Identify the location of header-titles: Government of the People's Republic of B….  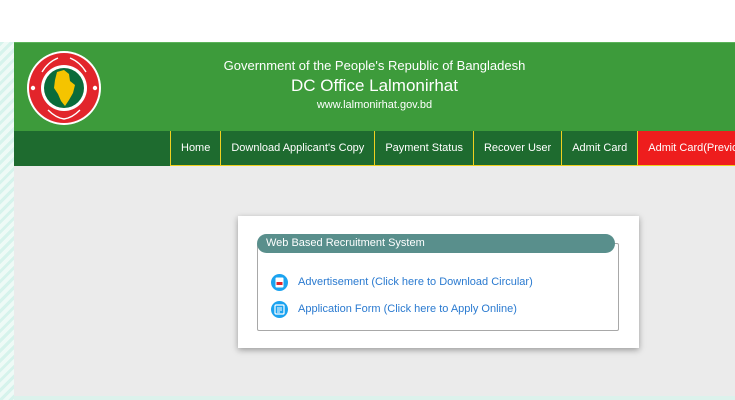
(374, 85).